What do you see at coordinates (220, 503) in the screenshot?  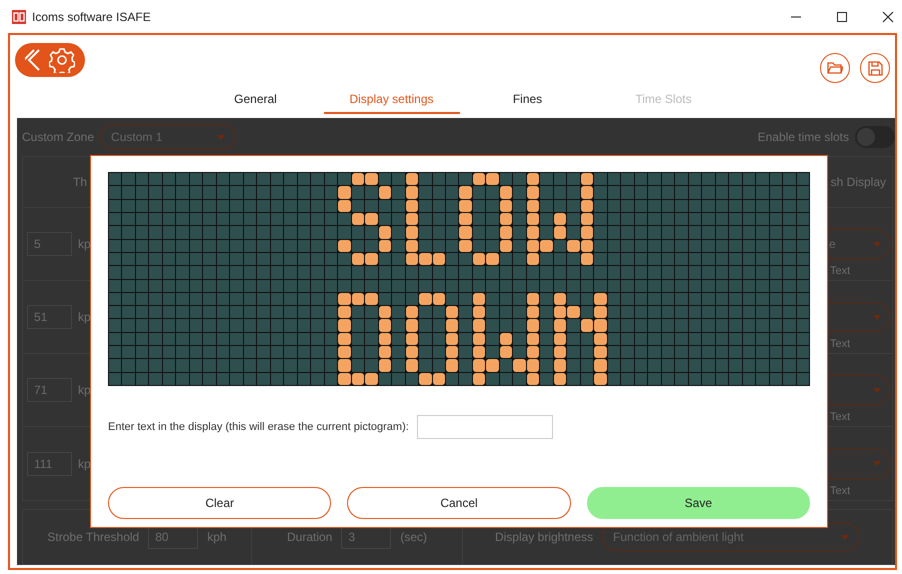 I see `dialog-button: Clear` at bounding box center [220, 503].